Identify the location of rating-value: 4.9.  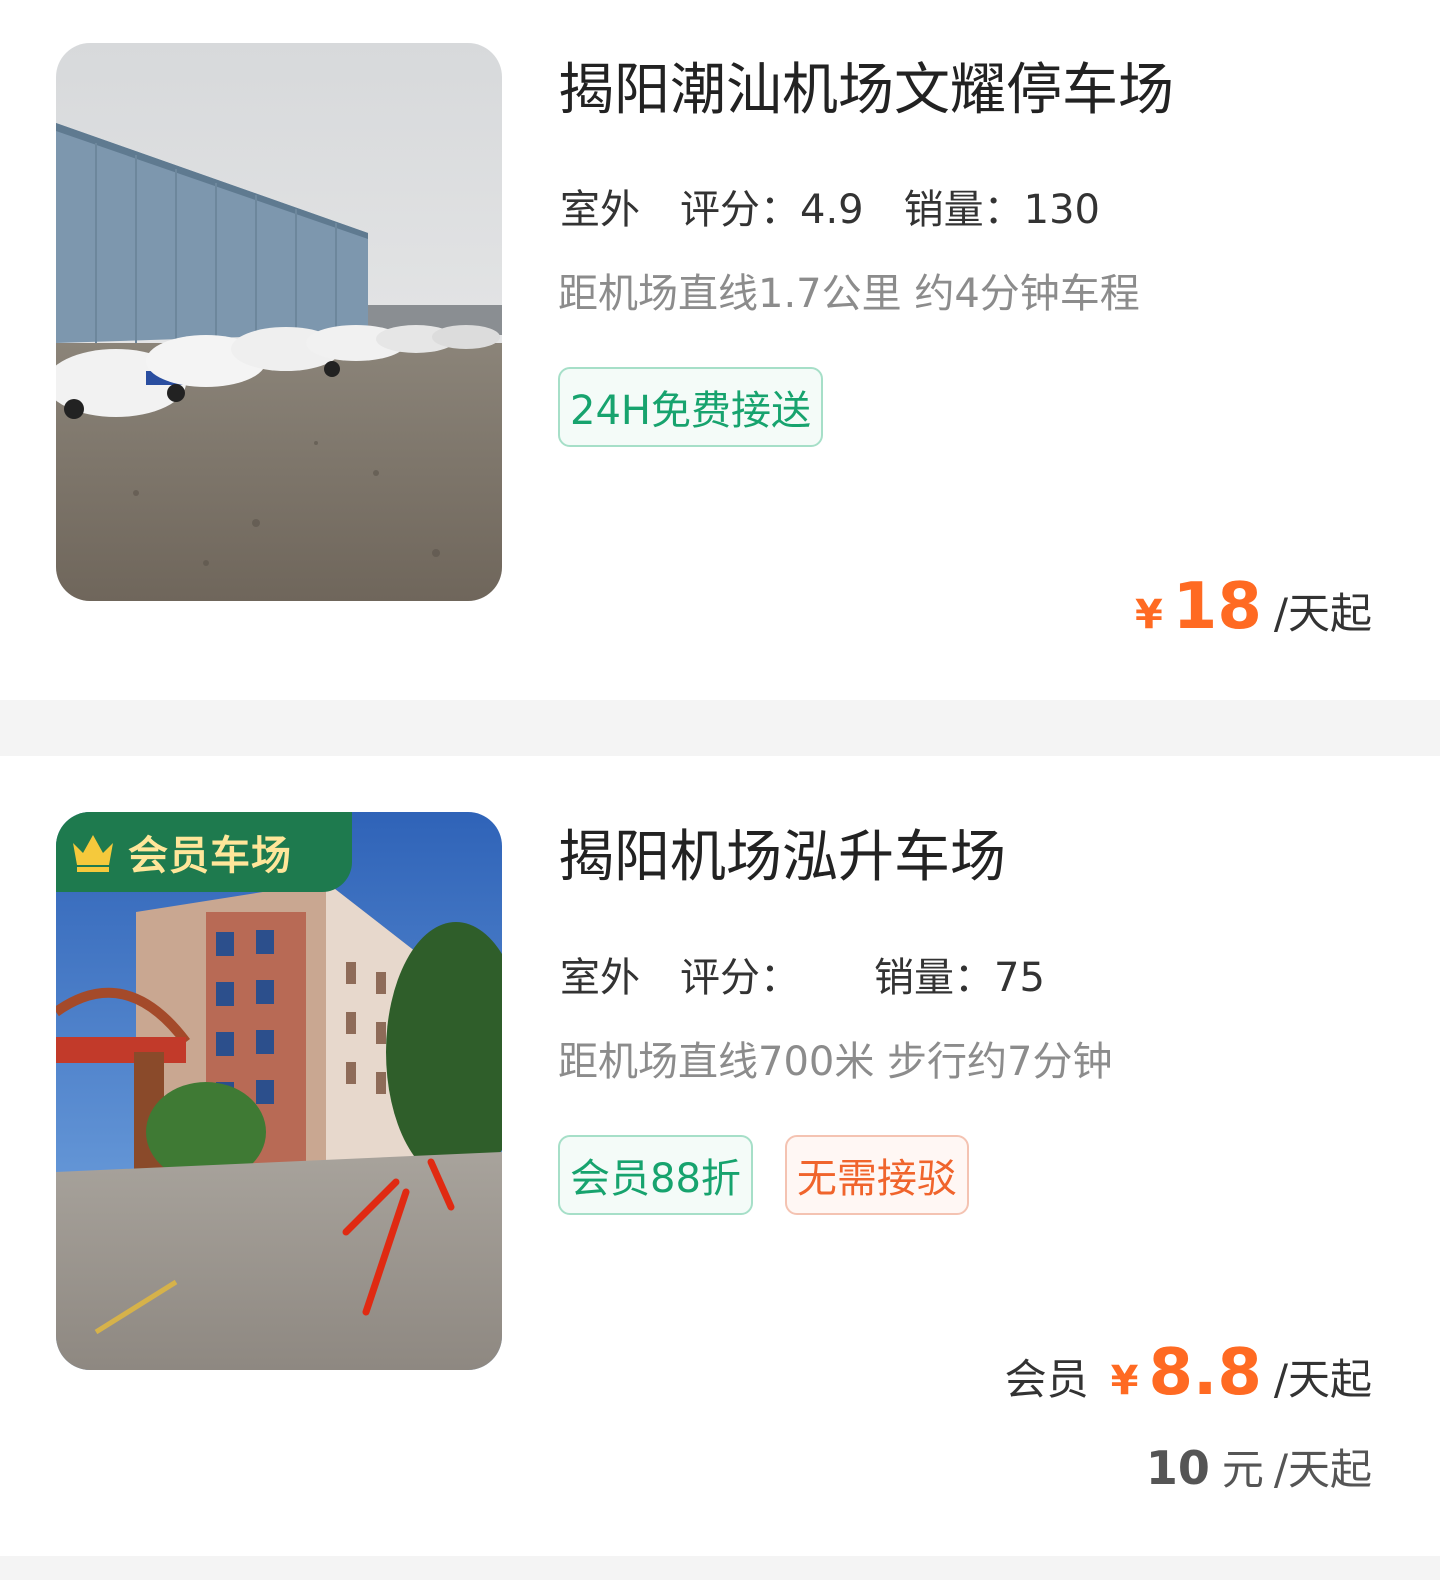
(832, 210).